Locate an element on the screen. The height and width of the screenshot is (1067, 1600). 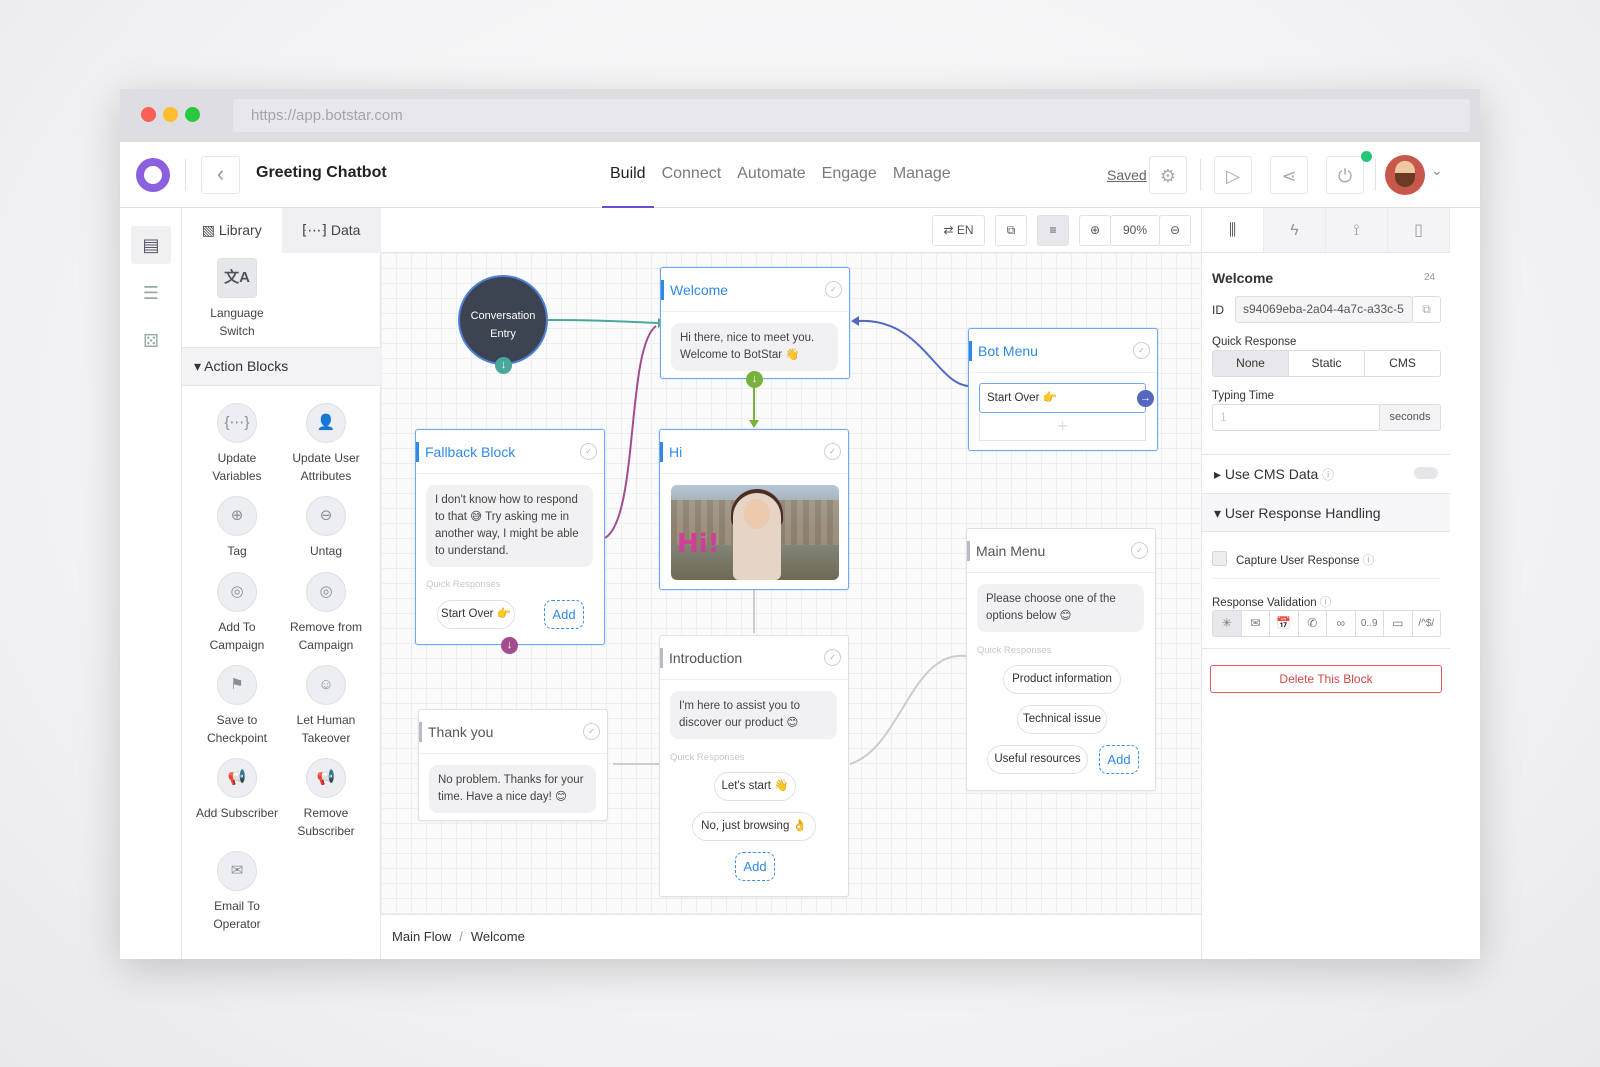
zoom-out-button: ⊖ is located at coordinates (1175, 230).